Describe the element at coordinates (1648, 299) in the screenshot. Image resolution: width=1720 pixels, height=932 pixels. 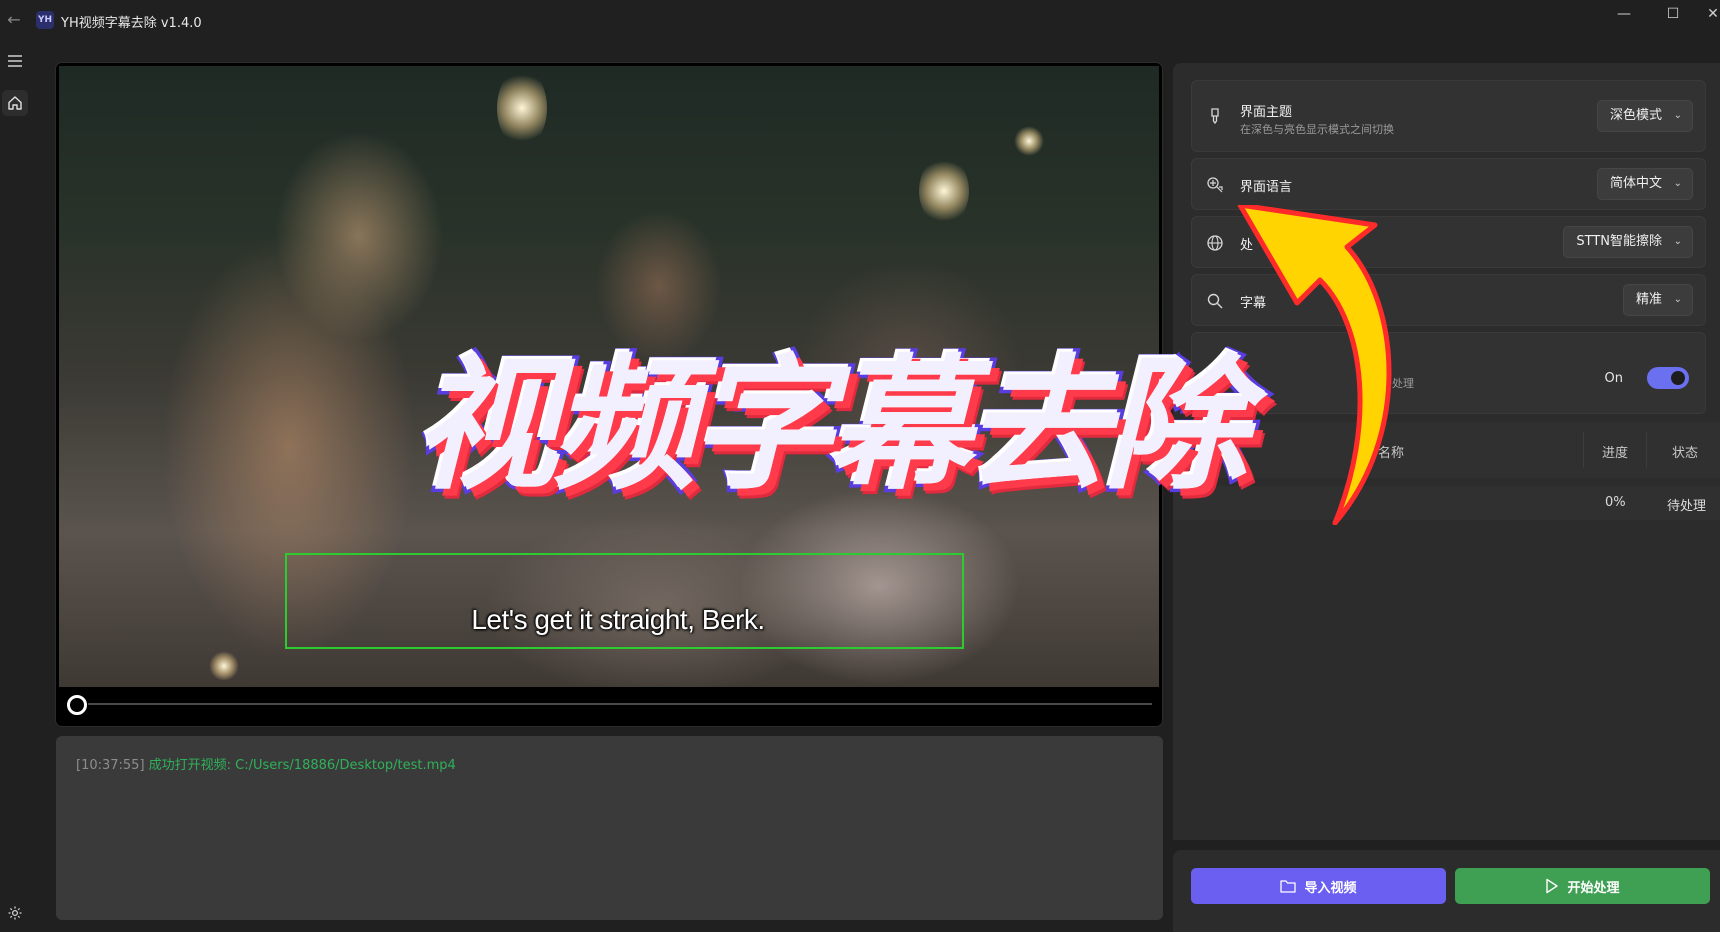
I see `detect-dropdown-value: 精准` at that location.